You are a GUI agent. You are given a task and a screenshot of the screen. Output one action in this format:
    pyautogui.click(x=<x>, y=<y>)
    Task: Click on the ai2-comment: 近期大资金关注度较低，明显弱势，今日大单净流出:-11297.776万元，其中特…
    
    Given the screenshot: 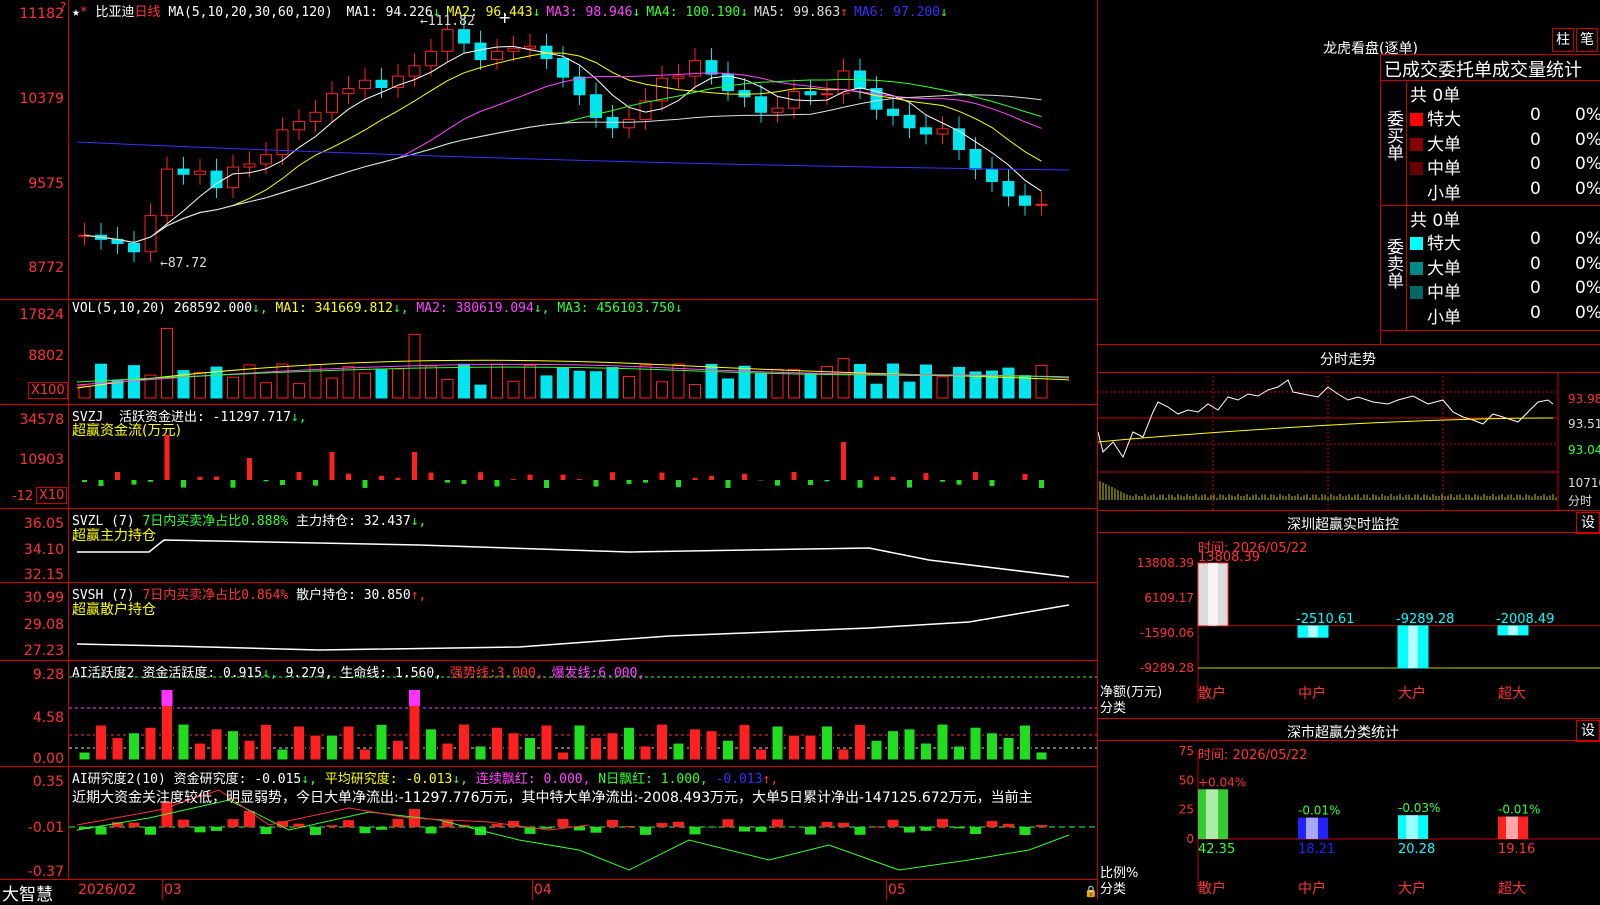 What is the action you would take?
    pyautogui.click(x=584, y=797)
    